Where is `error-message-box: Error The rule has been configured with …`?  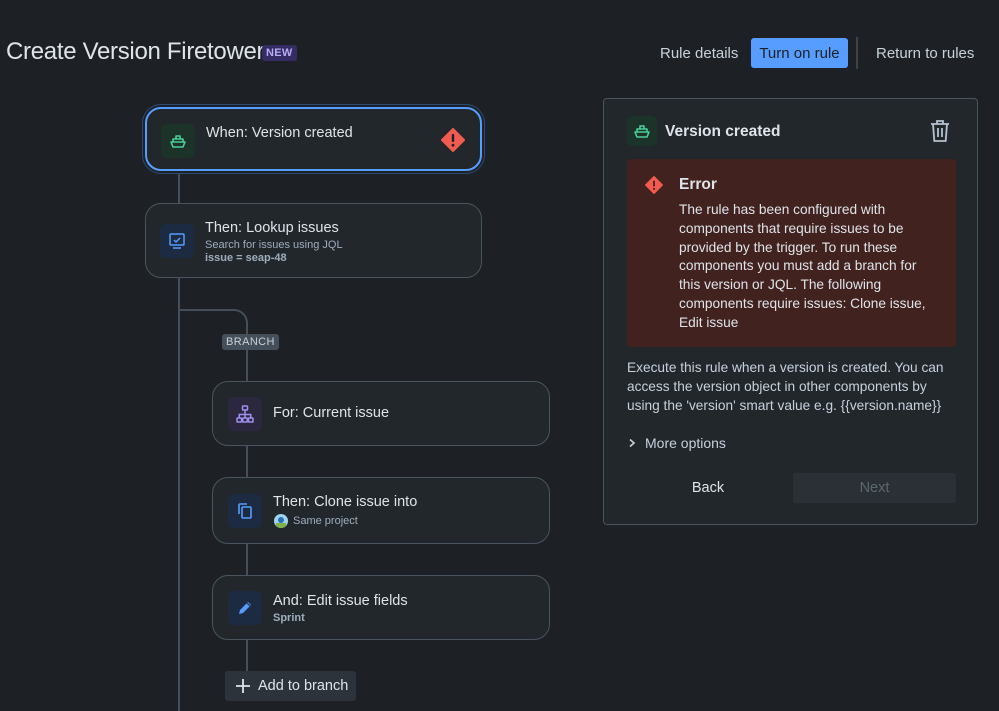
error-message-box: Error The rule has been configured with … is located at coordinates (791, 253).